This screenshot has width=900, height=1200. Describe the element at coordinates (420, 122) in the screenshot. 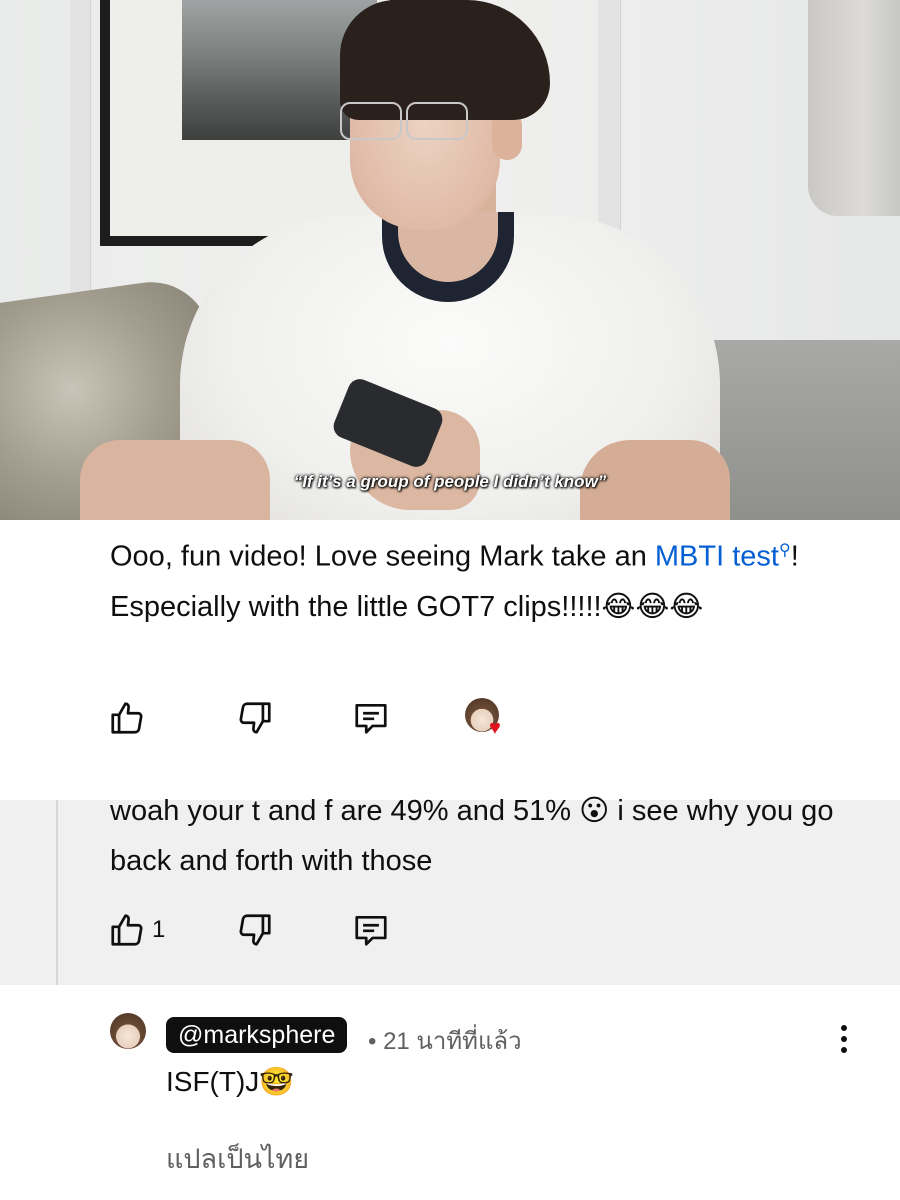

I see `glasses` at that location.